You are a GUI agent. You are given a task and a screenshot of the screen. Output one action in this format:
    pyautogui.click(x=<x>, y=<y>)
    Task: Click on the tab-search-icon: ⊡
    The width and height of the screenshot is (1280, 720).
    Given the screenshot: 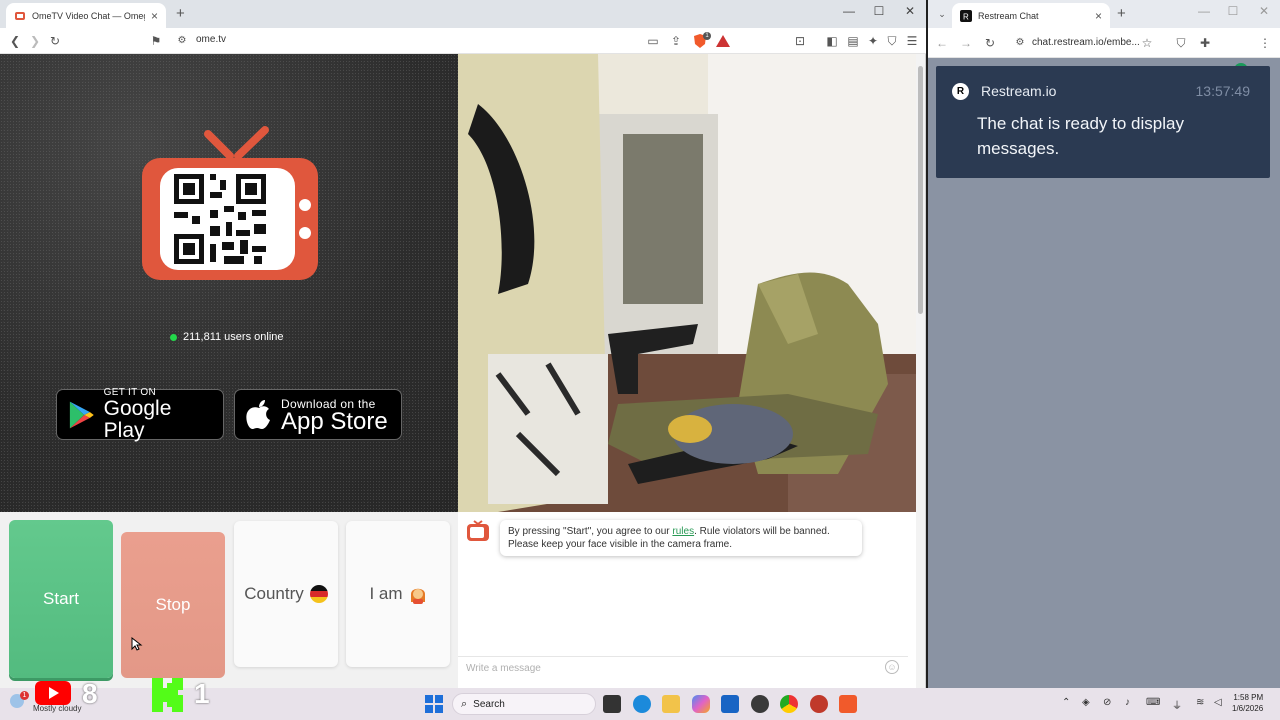 What is the action you would take?
    pyautogui.click(x=800, y=41)
    